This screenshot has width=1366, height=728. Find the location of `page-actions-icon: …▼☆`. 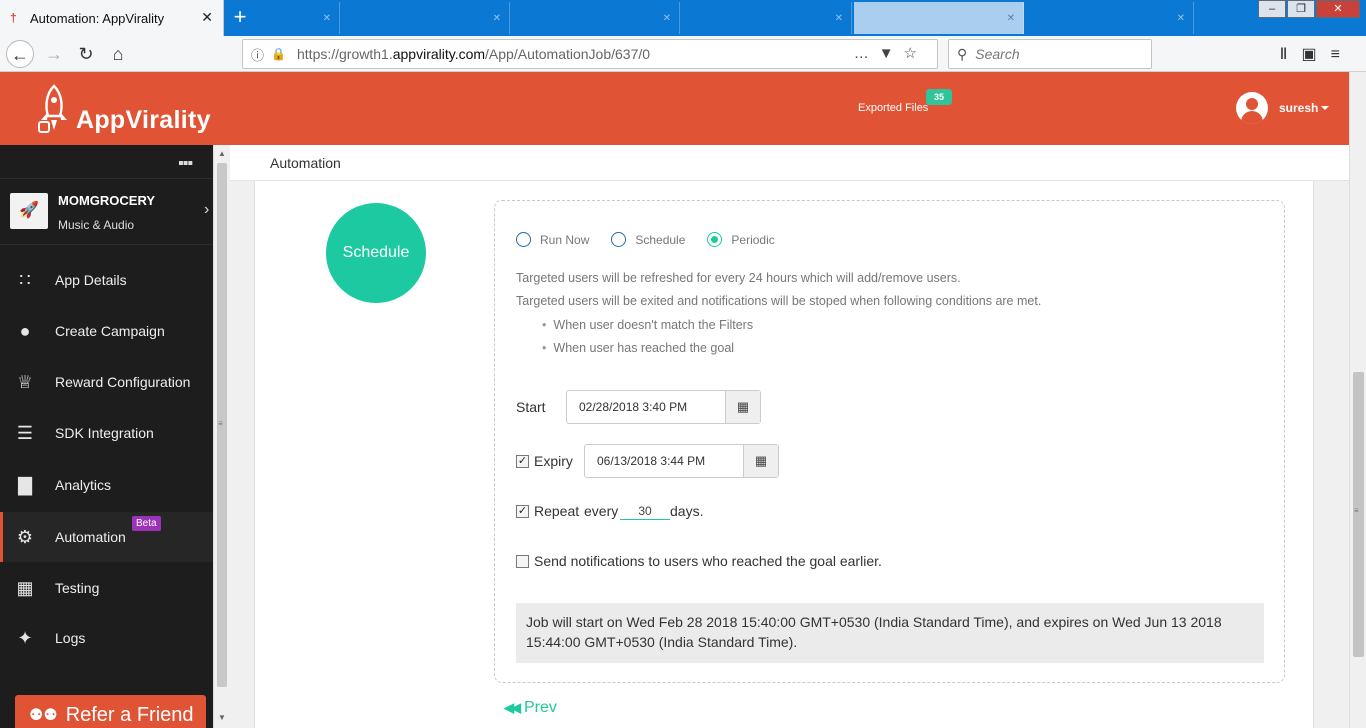

page-actions-icon: …▼☆ is located at coordinates (890, 53).